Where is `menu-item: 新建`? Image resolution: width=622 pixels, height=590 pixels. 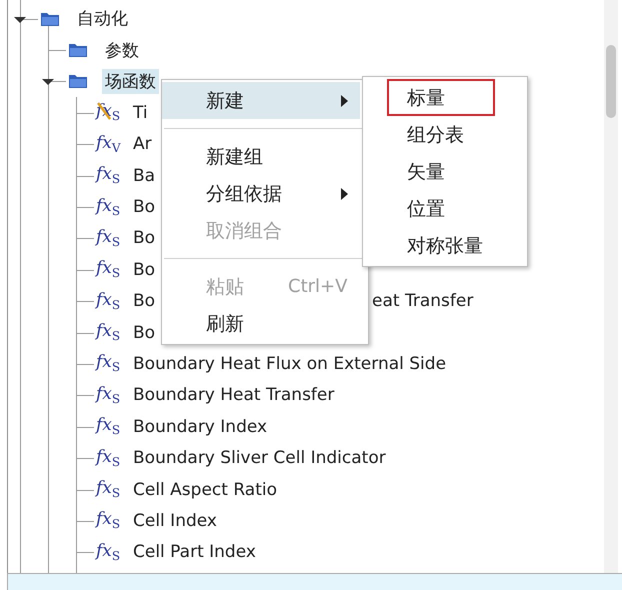 menu-item: 新建 is located at coordinates (261, 100).